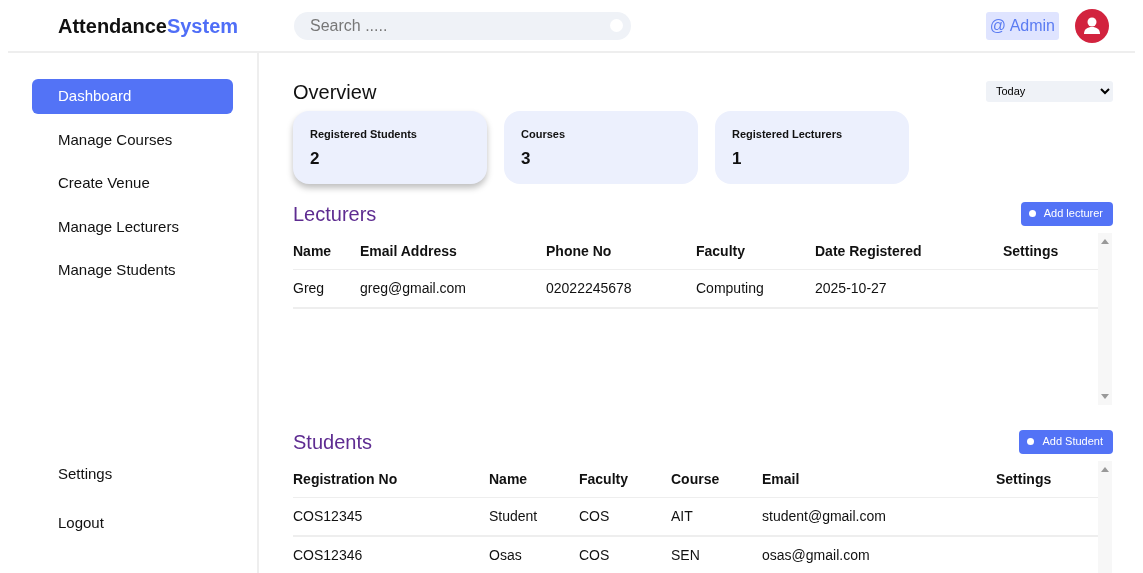 The width and height of the screenshot is (1143, 573). I want to click on section-title: Students, so click(332, 442).